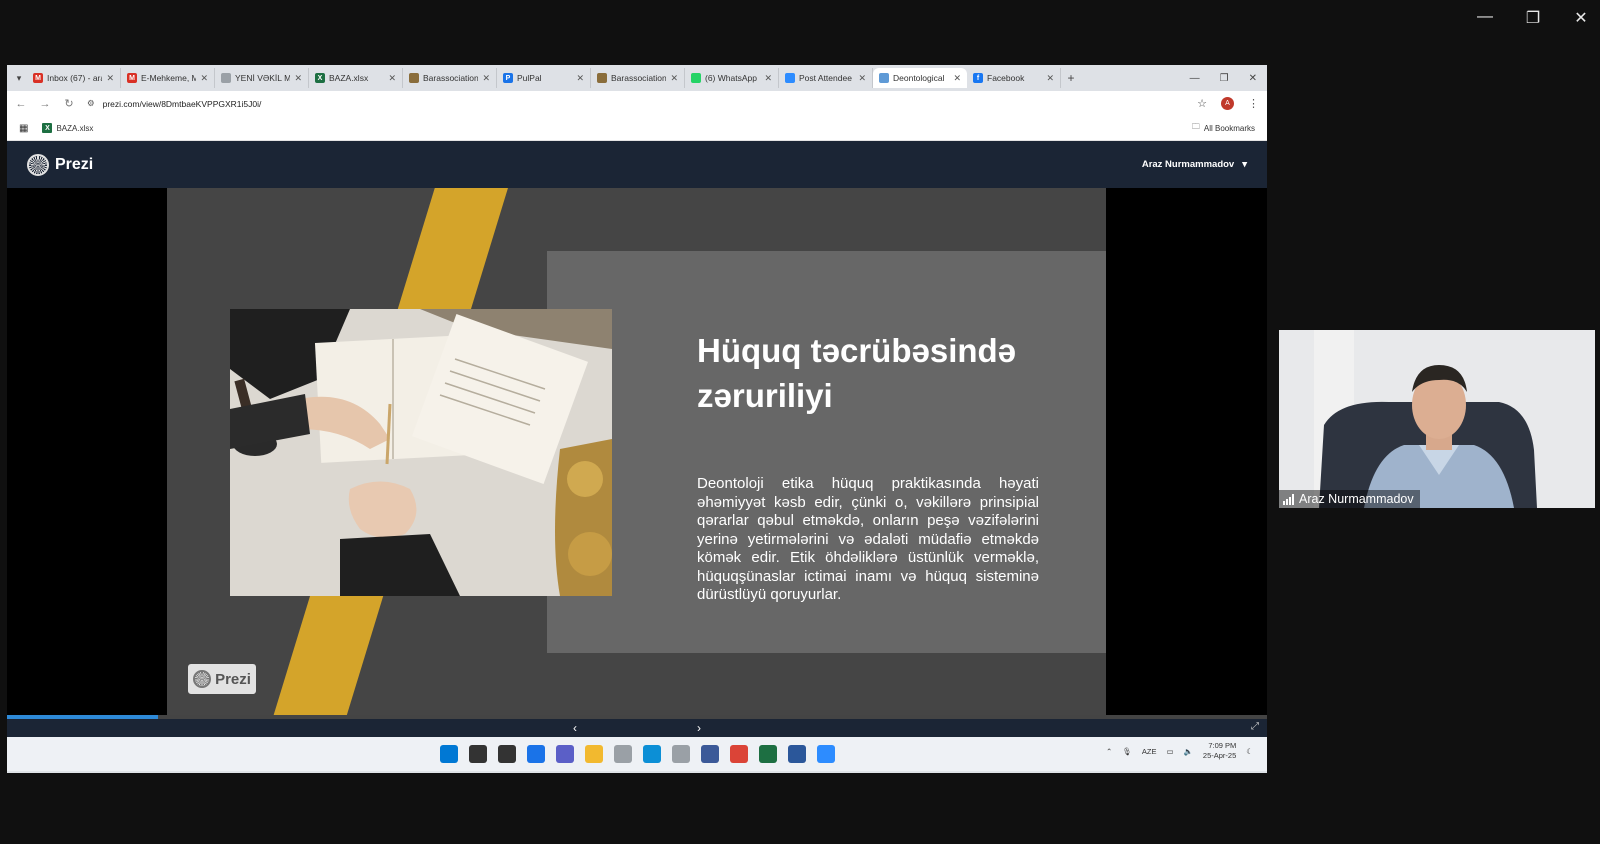 The height and width of the screenshot is (844, 1600). What do you see at coordinates (1288, 499) in the screenshot?
I see `signal-strength-icon` at bounding box center [1288, 499].